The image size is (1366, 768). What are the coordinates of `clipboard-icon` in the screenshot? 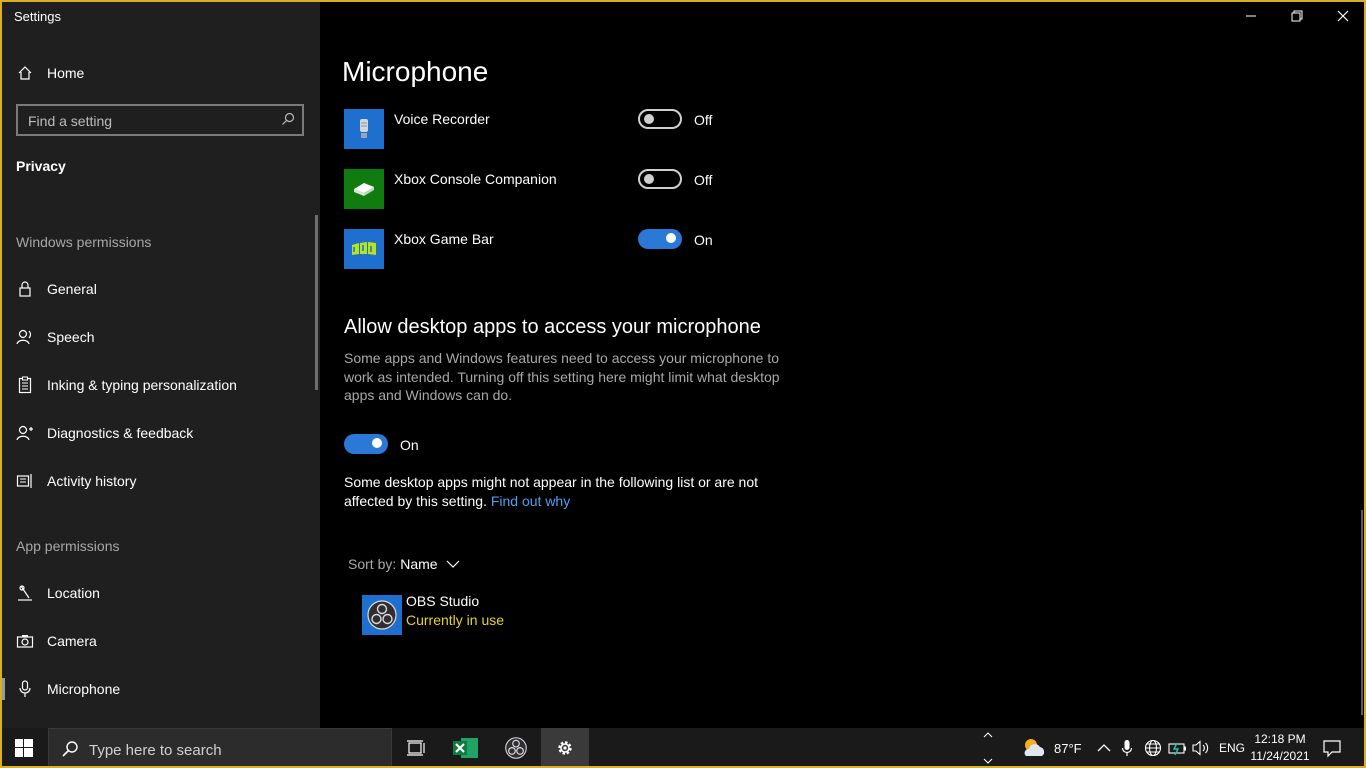 It's located at (25, 385).